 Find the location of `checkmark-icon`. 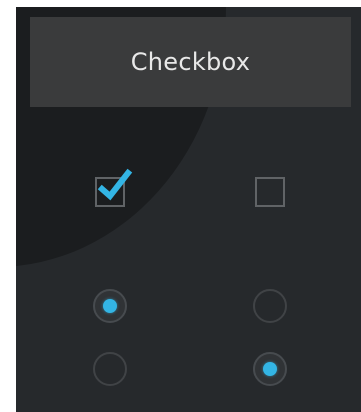

checkmark-icon is located at coordinates (115, 184).